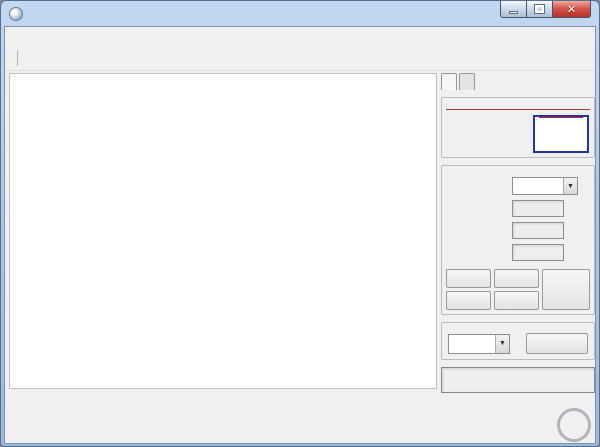 This screenshot has height=447, width=600. I want to click on zketech-logo, so click(561, 134).